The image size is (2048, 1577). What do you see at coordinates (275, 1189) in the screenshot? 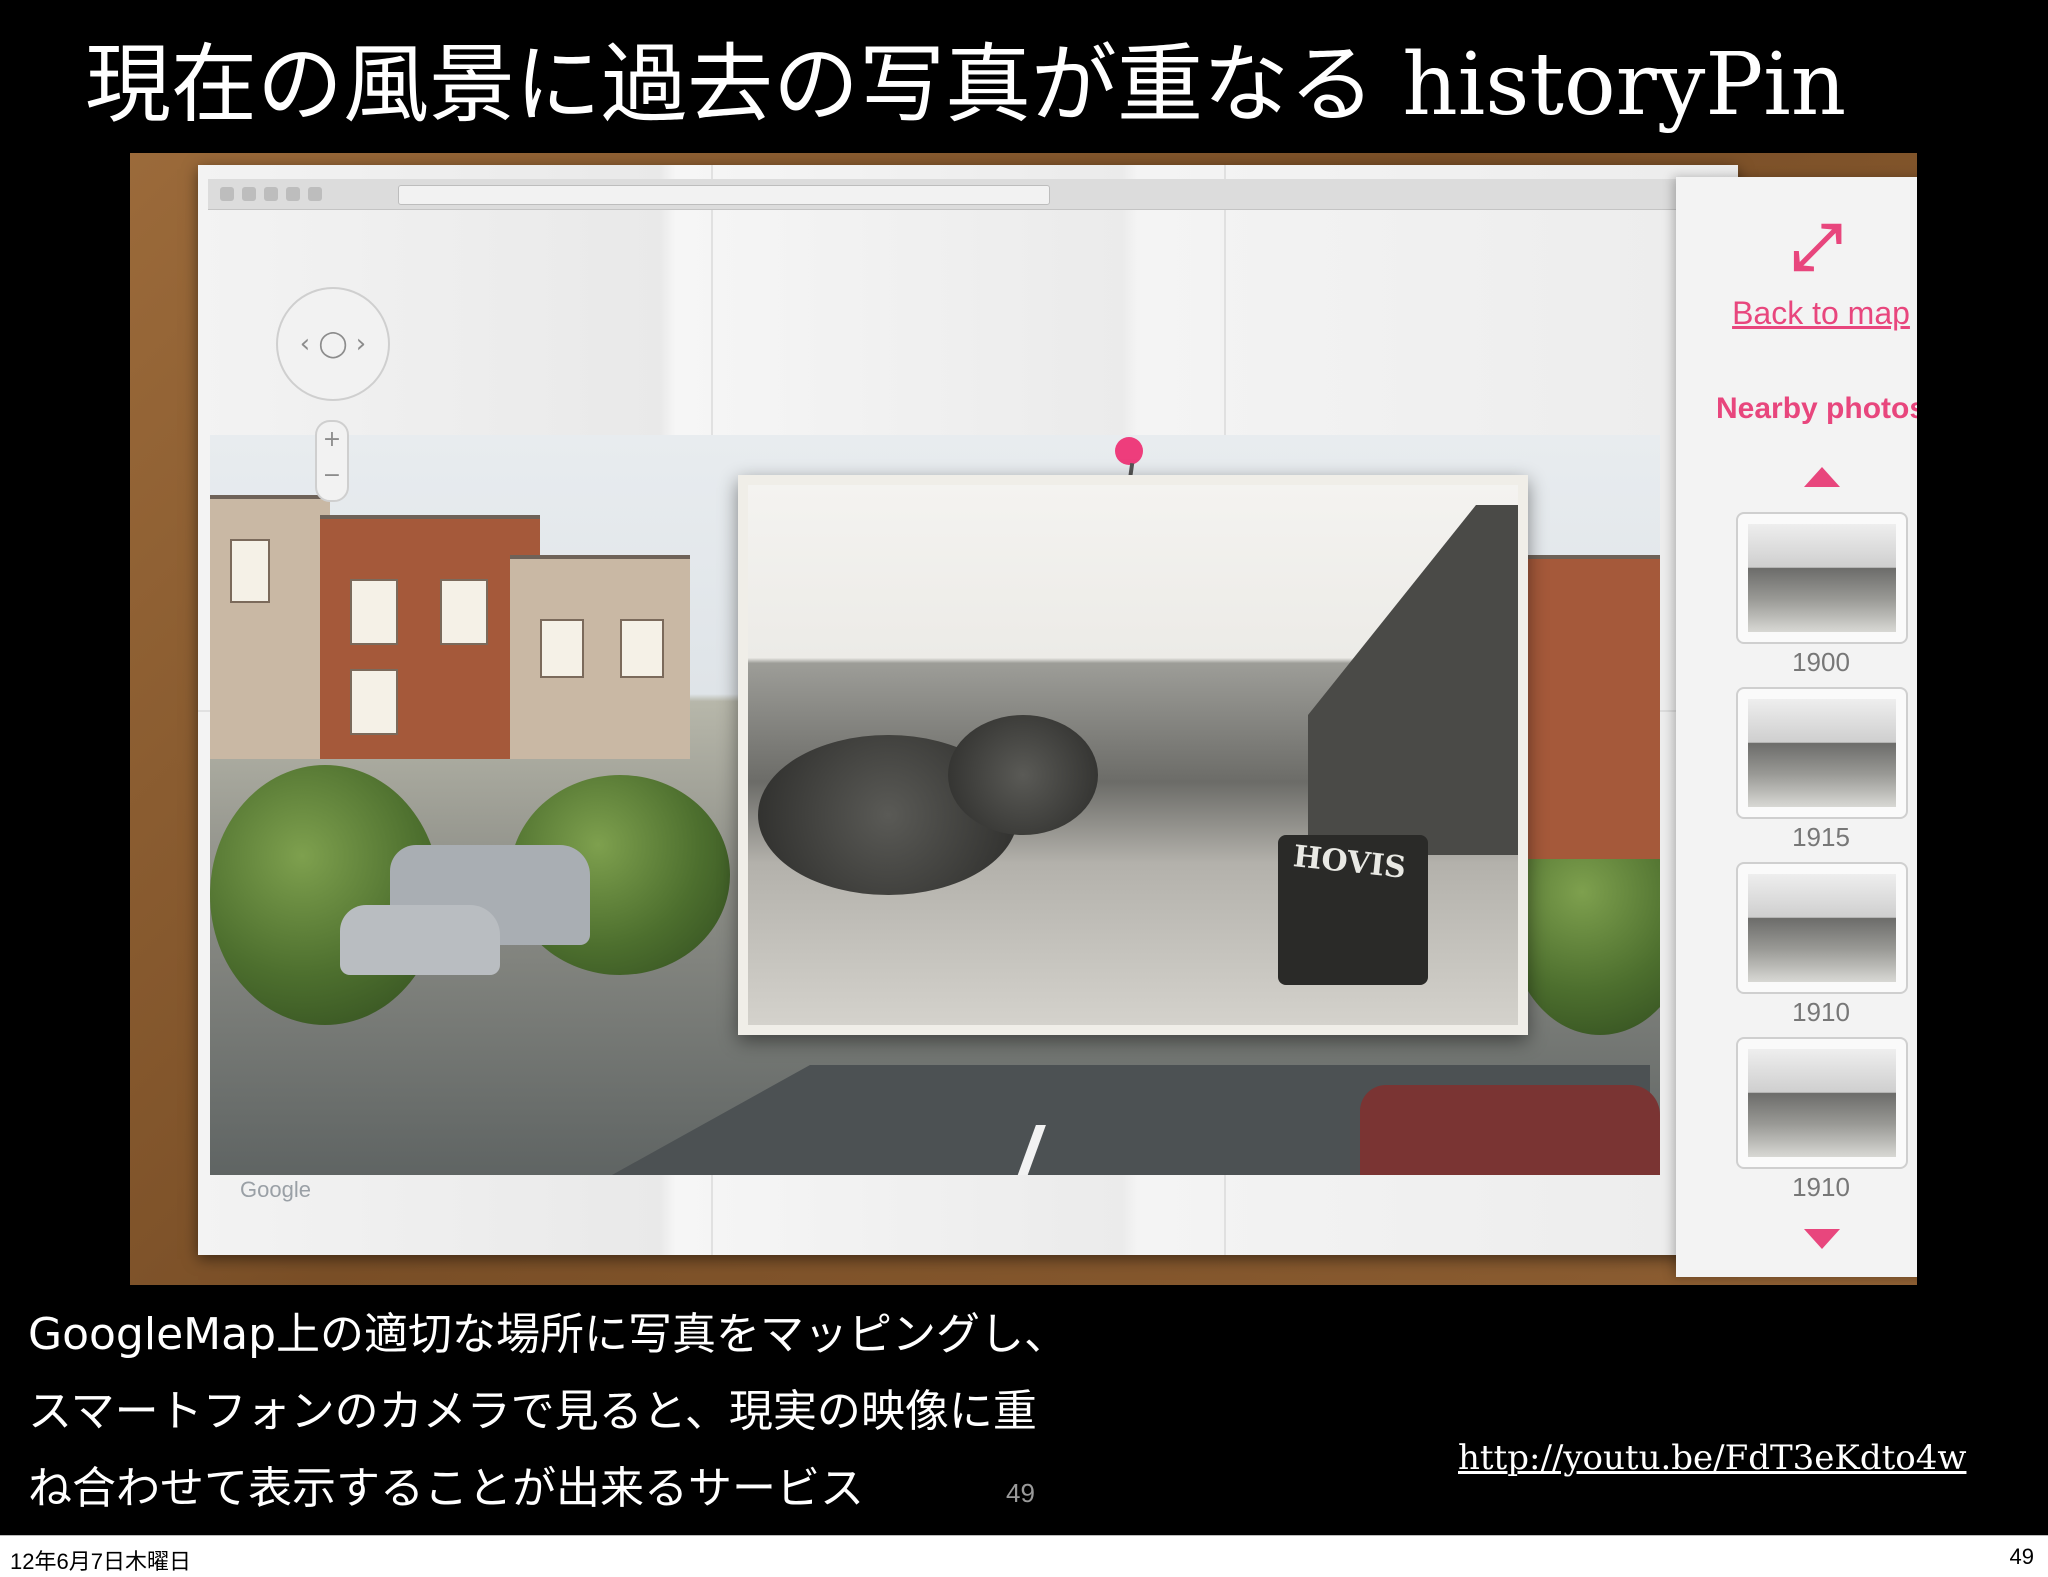
I see `google-watermark: Google` at bounding box center [275, 1189].